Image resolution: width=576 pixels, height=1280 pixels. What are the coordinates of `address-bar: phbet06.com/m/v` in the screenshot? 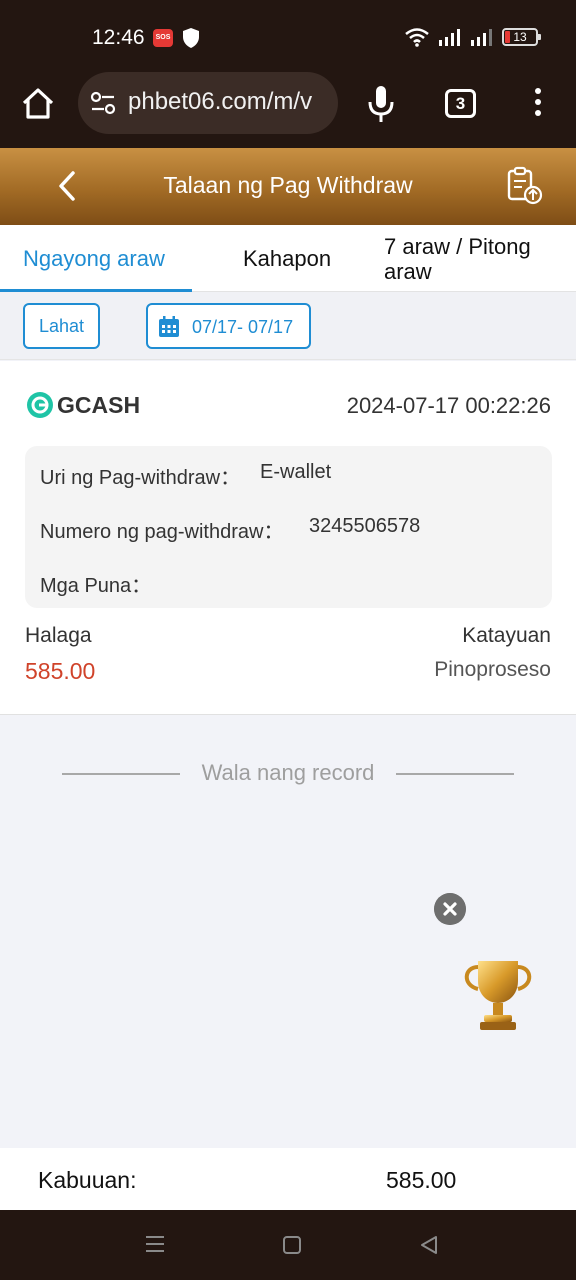 It's located at (208, 103).